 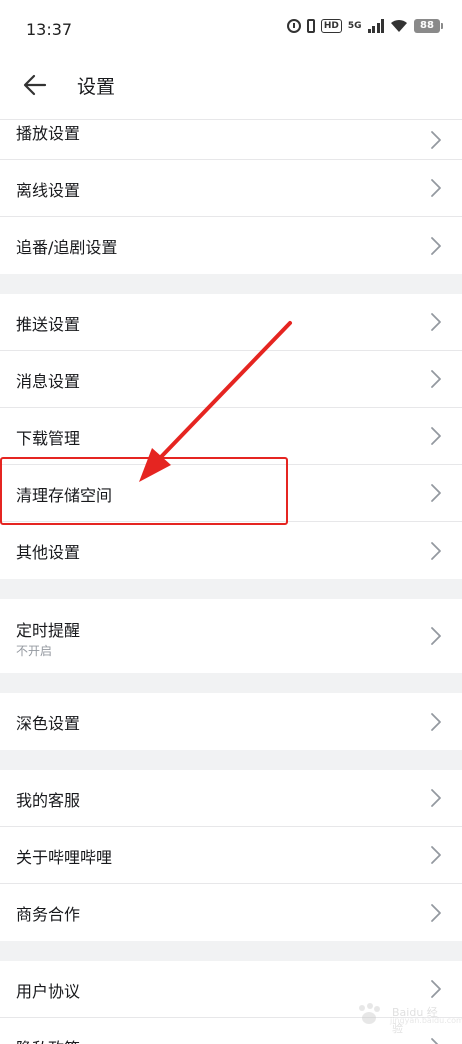 What do you see at coordinates (231, 493) in the screenshot?
I see `settings-item: 清理存储空间` at bounding box center [231, 493].